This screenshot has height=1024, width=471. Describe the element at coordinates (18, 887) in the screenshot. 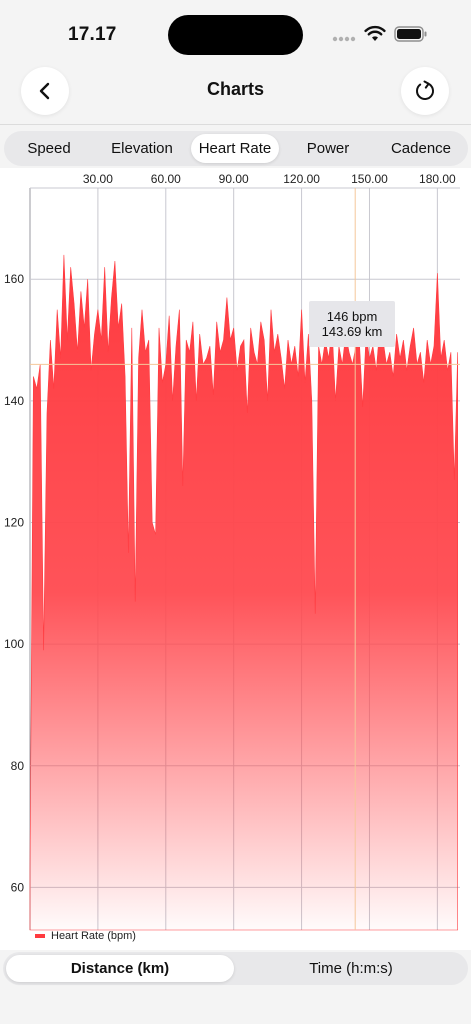

I see `y-tick-label: 60` at that location.